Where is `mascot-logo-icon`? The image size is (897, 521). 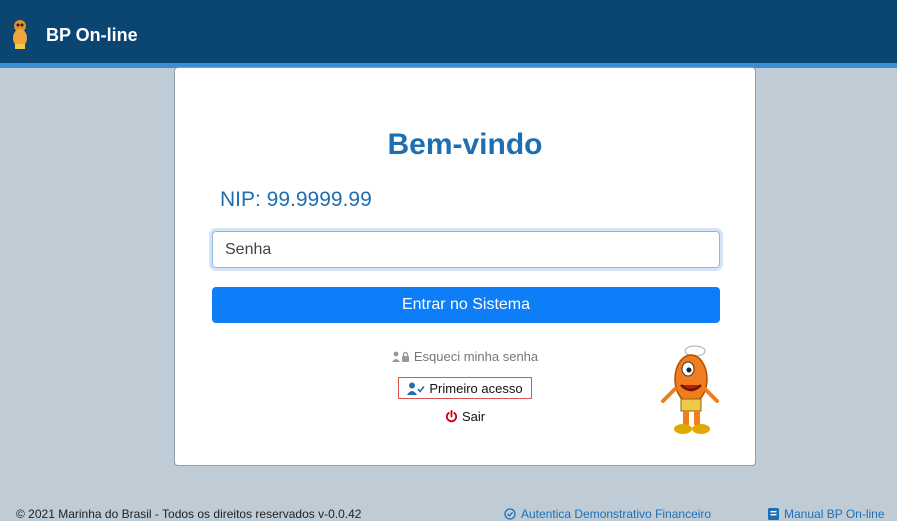 mascot-logo-icon is located at coordinates (20, 34).